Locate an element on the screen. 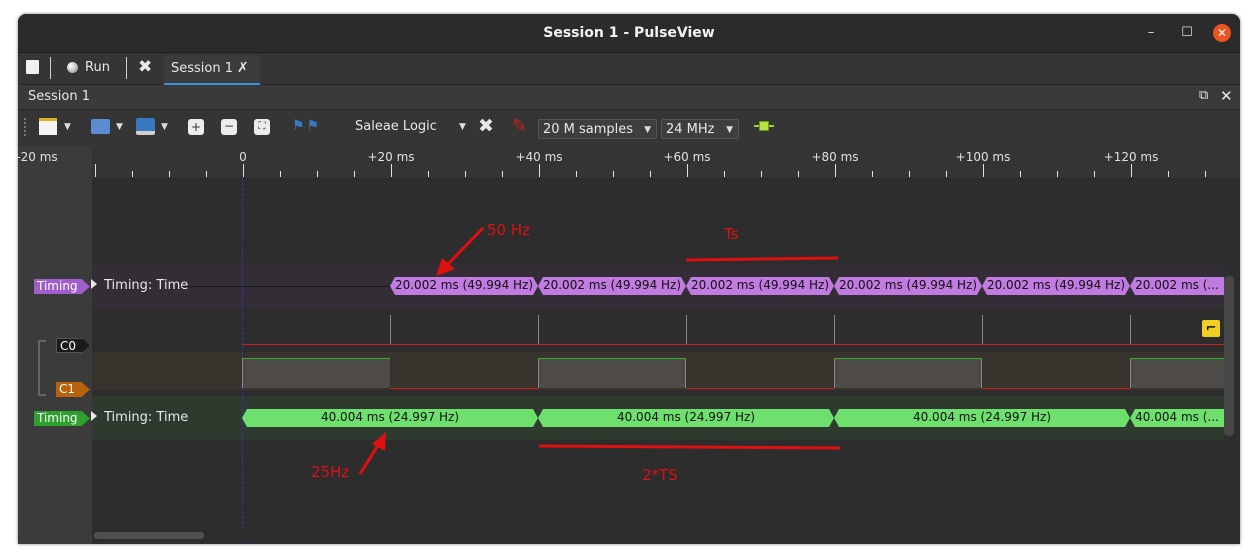 This screenshot has height=558, width=1251. timing1-channel-tag: Timing is located at coordinates (62, 286).